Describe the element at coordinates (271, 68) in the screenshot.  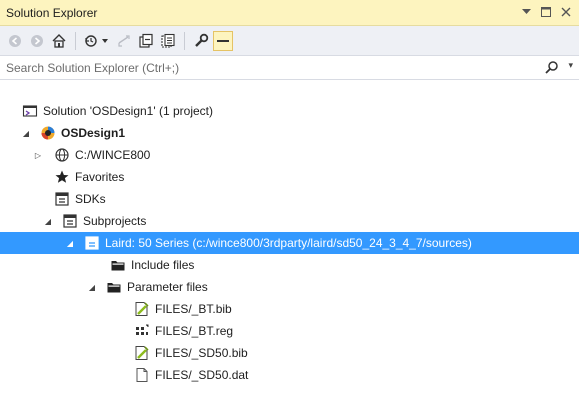
I see `search-input` at that location.